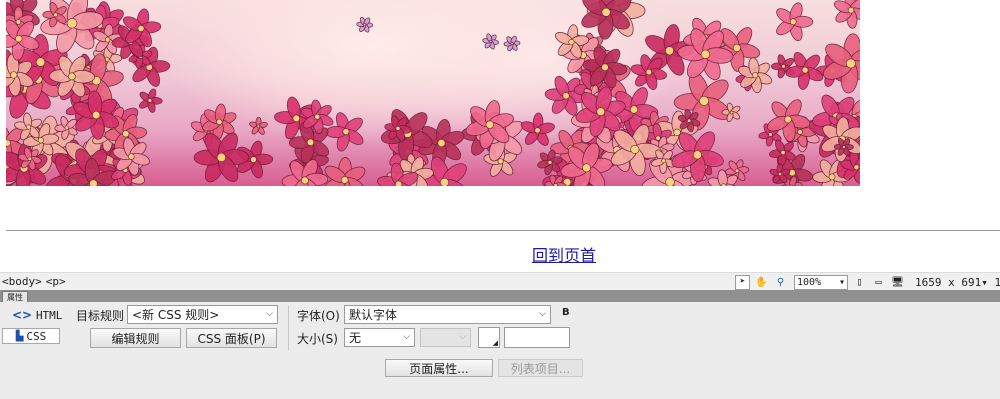  I want to click on color-input, so click(537, 337).